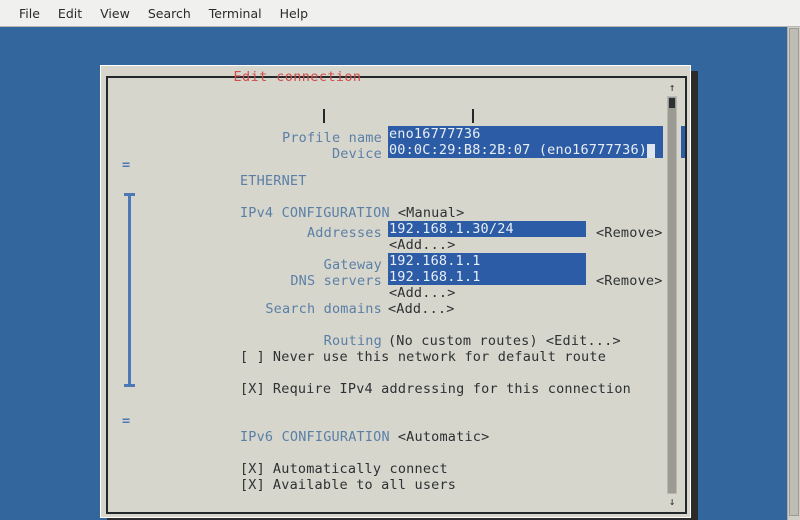  What do you see at coordinates (473, 116) in the screenshot?
I see `title-separator-right` at bounding box center [473, 116].